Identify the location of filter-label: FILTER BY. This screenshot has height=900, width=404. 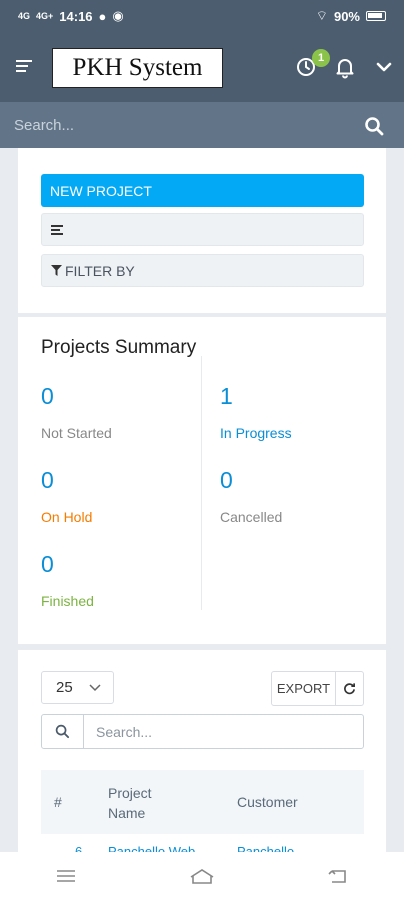
(100, 270).